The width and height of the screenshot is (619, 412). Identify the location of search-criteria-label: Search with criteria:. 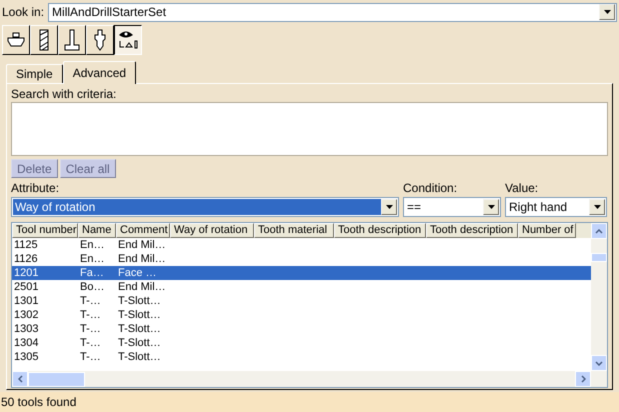
(64, 94).